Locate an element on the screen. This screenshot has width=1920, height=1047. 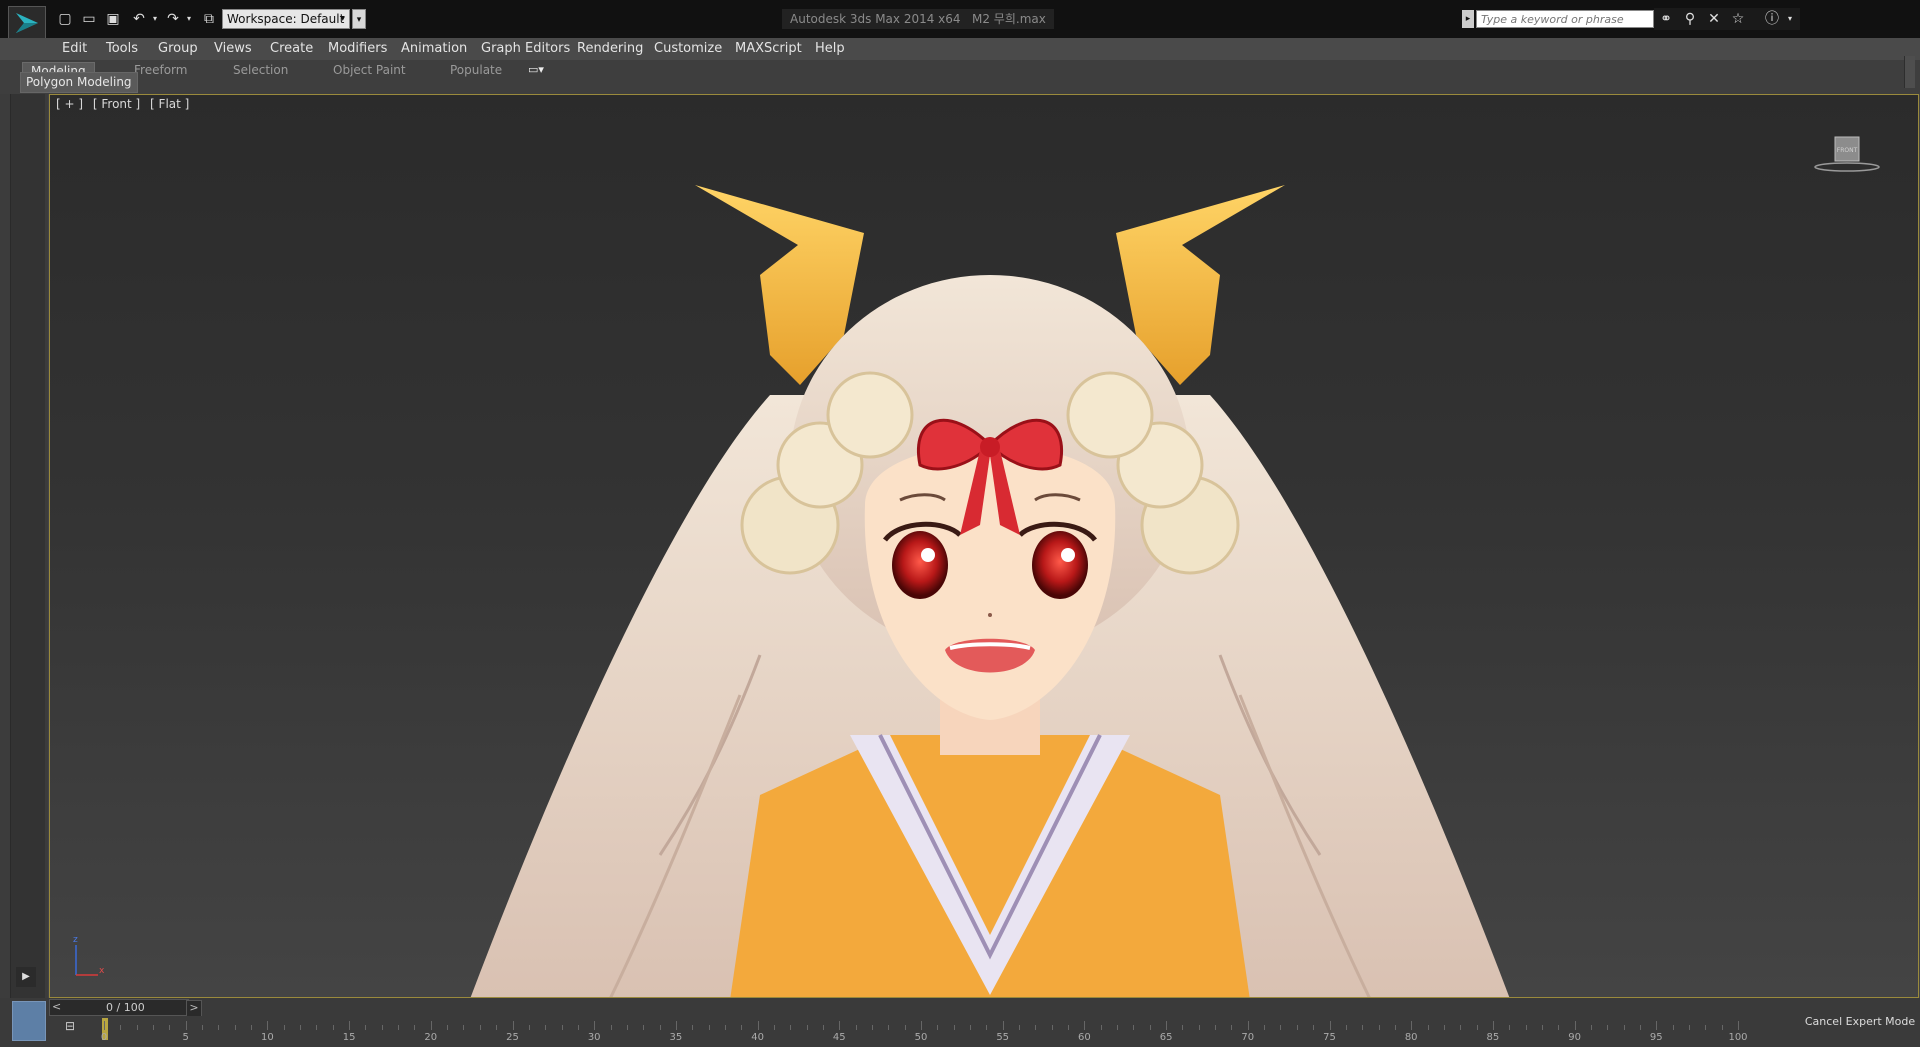
time-slider-next-button: > is located at coordinates (194, 1008).